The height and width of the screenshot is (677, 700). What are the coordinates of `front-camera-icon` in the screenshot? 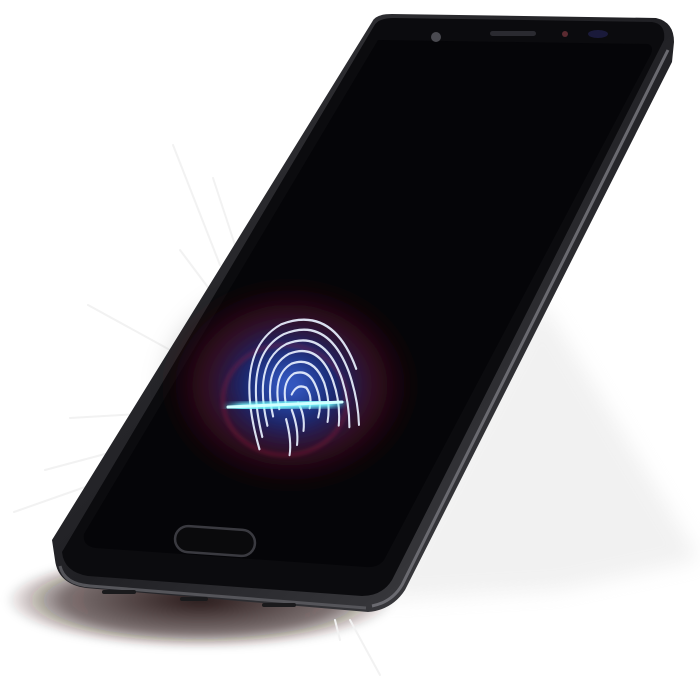 It's located at (436, 37).